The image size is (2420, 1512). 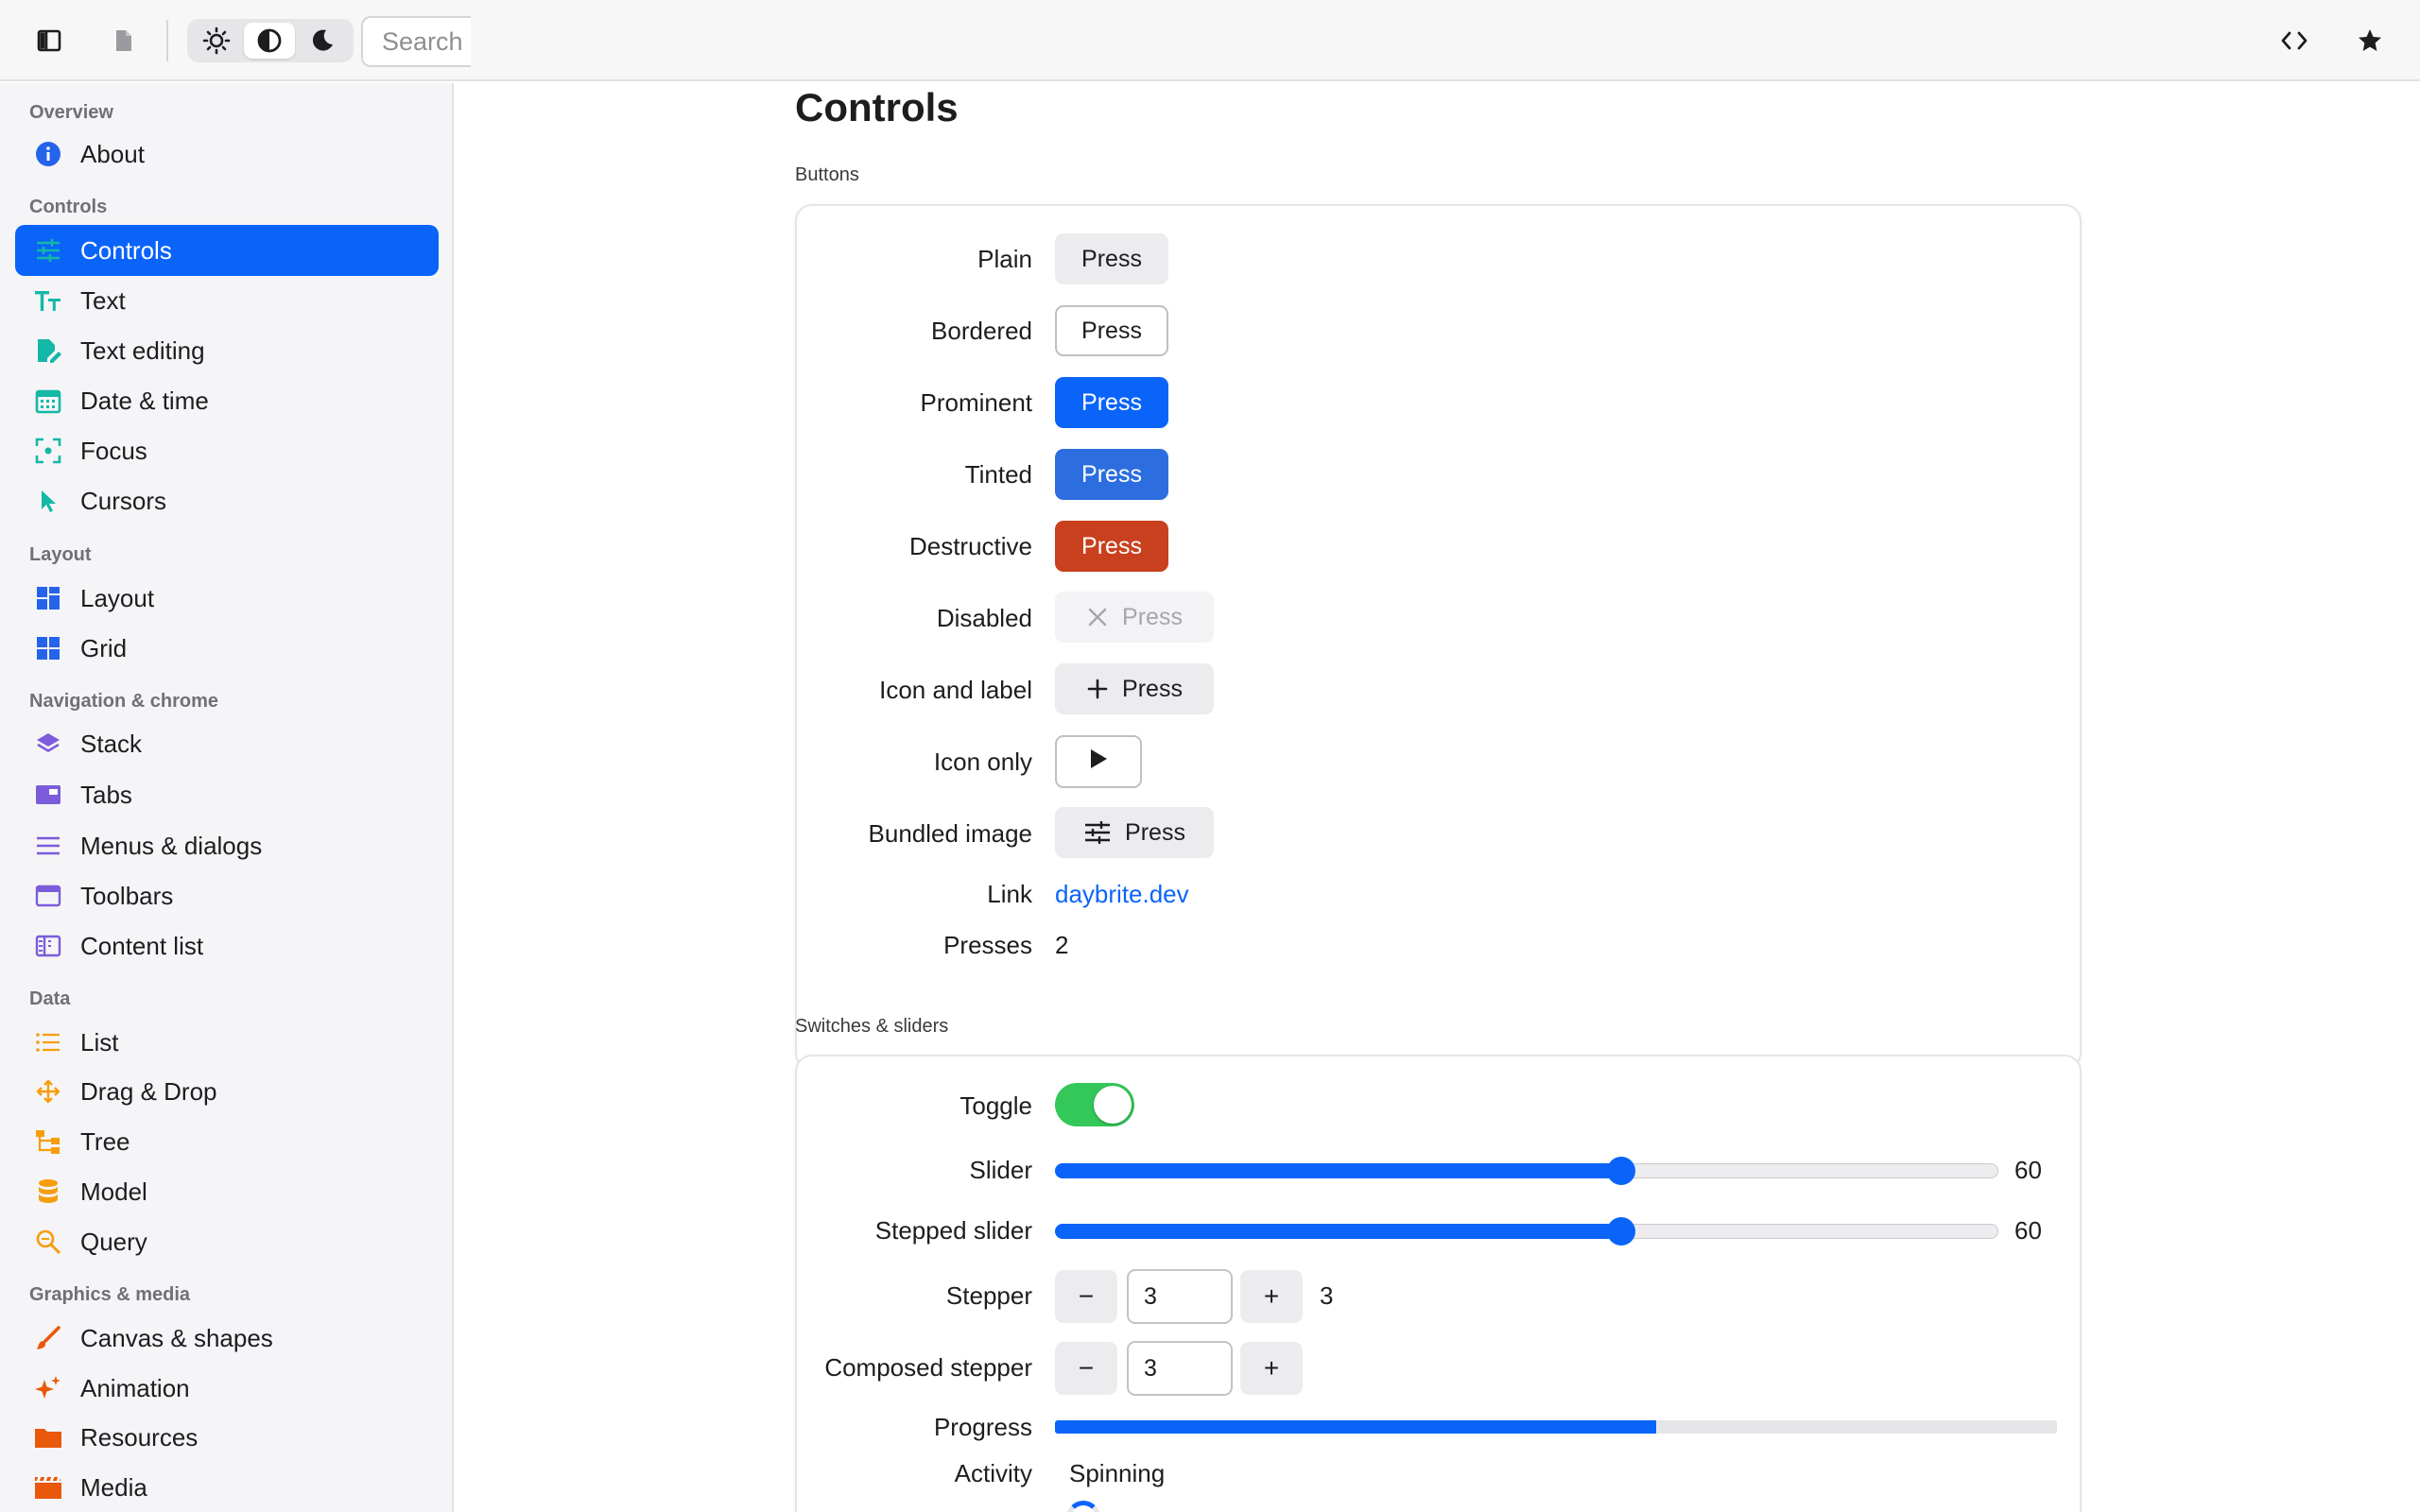 What do you see at coordinates (113, 1487) in the screenshot?
I see `sidebar-item-label: Media` at bounding box center [113, 1487].